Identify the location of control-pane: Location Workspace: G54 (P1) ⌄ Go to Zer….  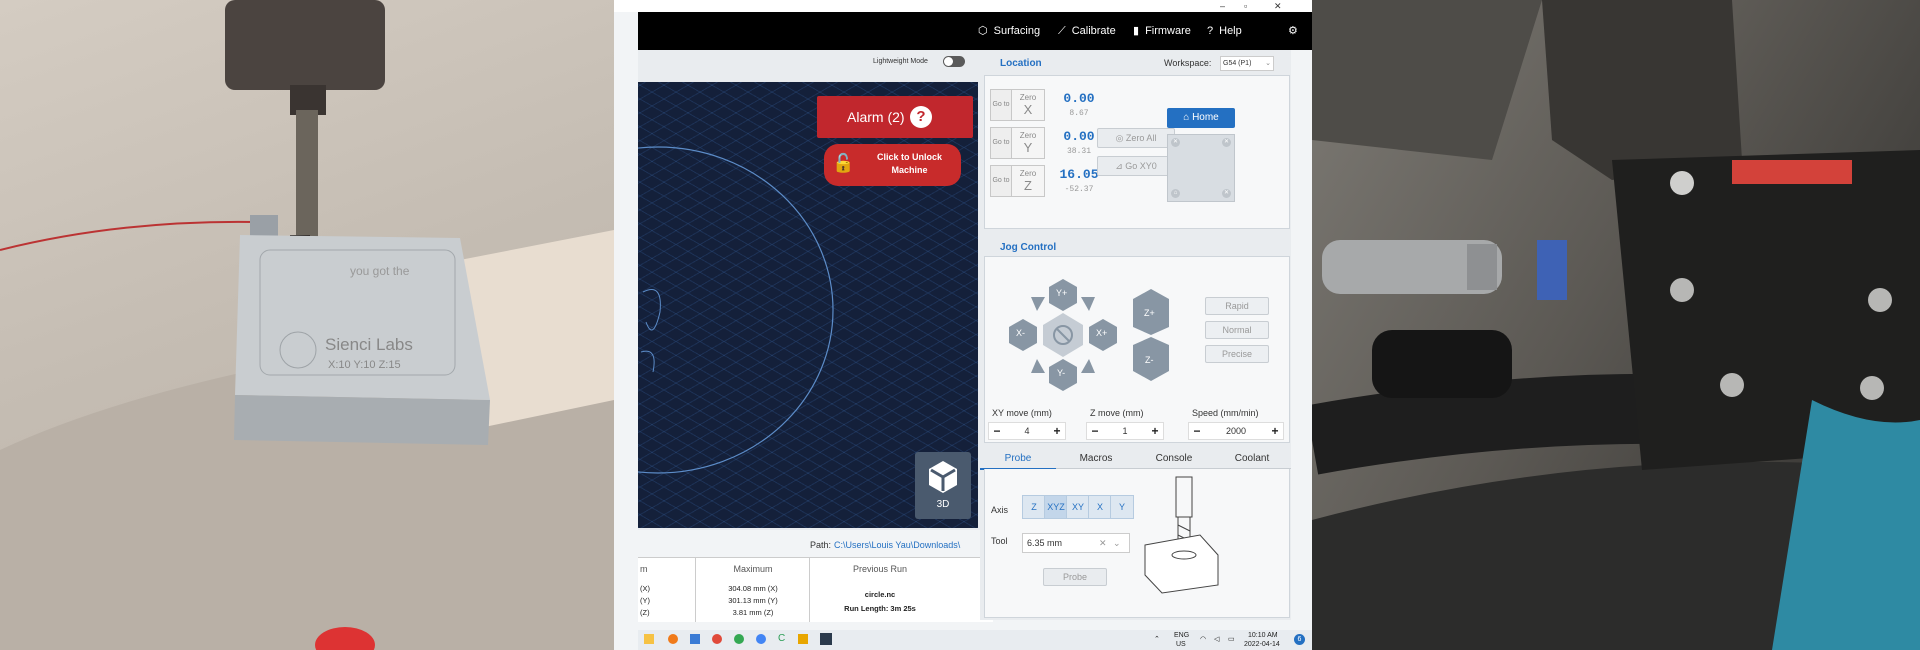
(1135, 335).